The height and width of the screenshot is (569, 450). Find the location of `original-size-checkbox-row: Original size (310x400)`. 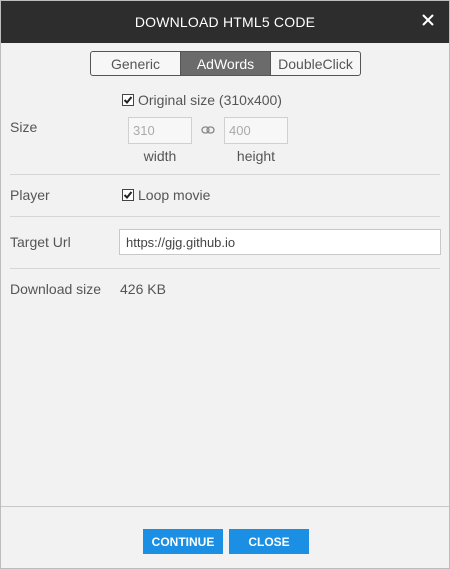

original-size-checkbox-row: Original size (310x400) is located at coordinates (202, 100).